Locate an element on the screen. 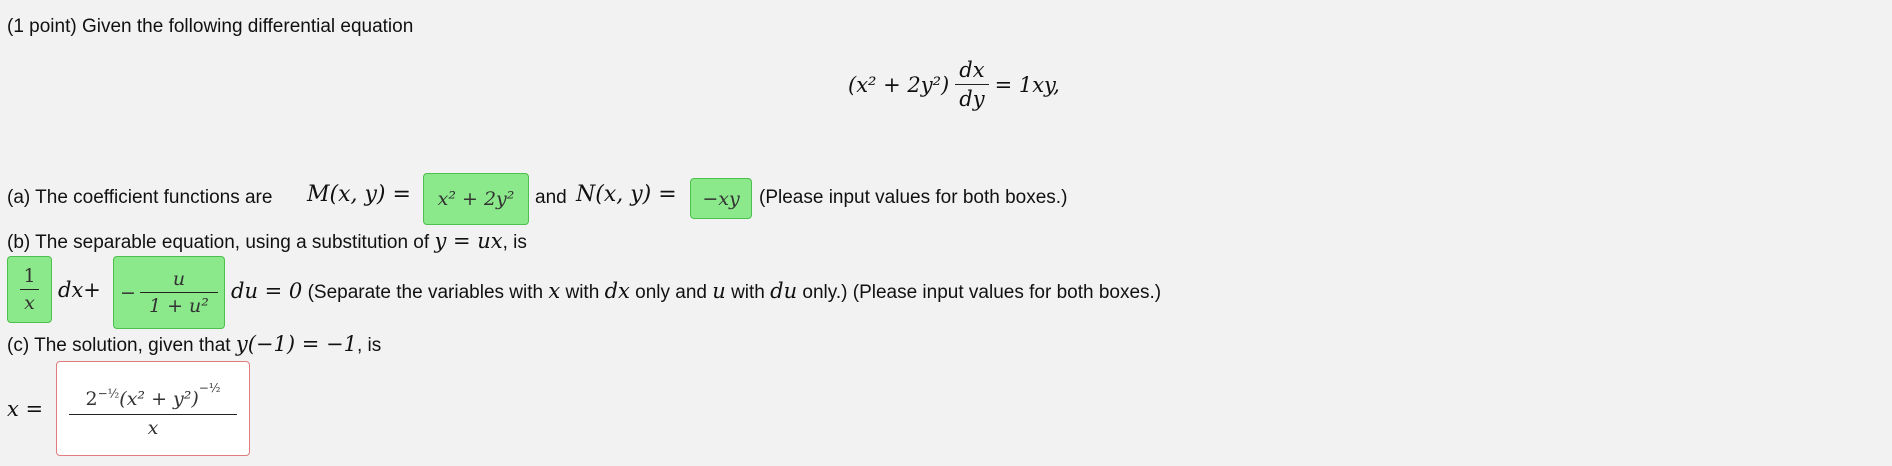  part-b-is: , is is located at coordinates (514, 242).